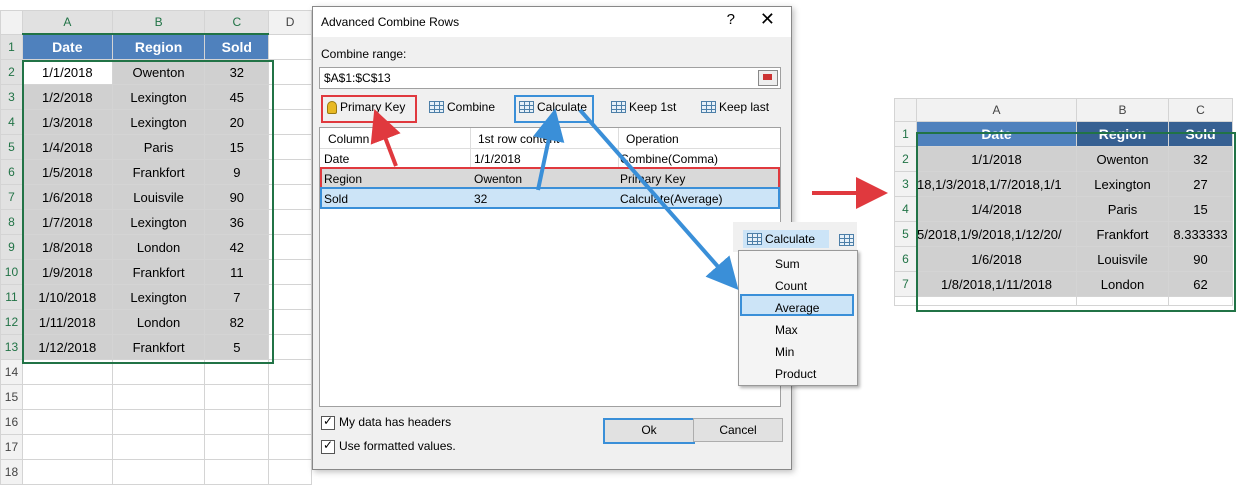 Image resolution: width=1246 pixels, height=485 pixels. Describe the element at coordinates (768, 78) in the screenshot. I see `range-select-icon` at that location.